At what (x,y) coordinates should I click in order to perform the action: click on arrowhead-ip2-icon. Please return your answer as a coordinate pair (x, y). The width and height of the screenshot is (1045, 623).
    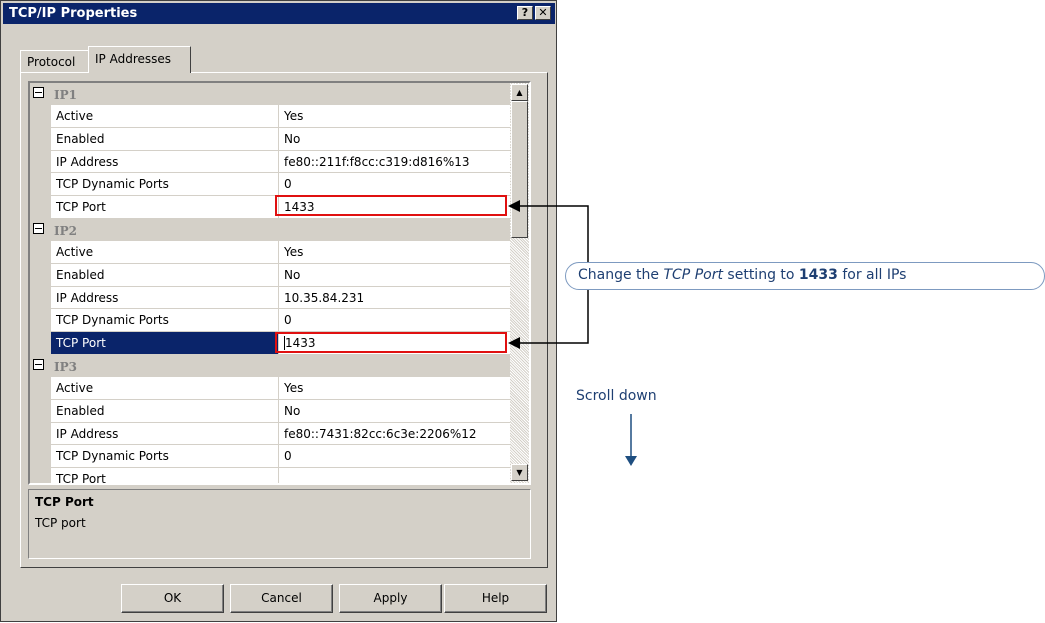
    Looking at the image, I should click on (514, 343).